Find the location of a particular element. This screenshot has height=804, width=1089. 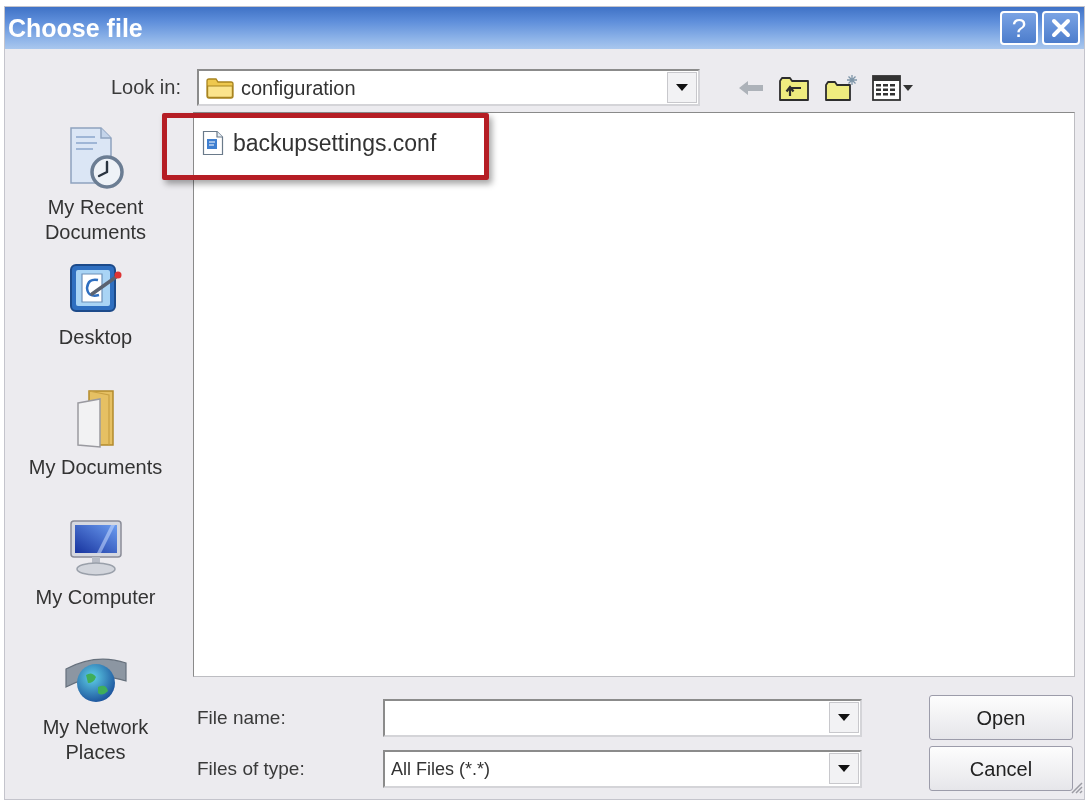

look-in-dropdown: configuration is located at coordinates (448, 87).